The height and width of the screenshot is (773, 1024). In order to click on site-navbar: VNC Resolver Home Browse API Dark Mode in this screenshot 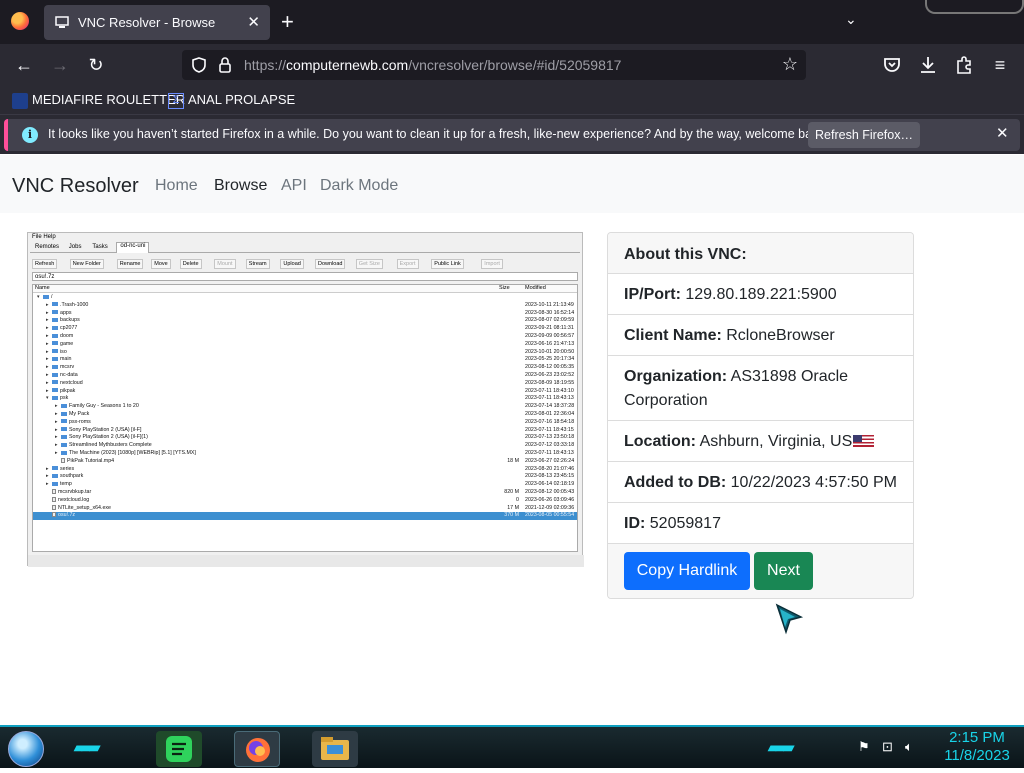, I will do `click(512, 184)`.